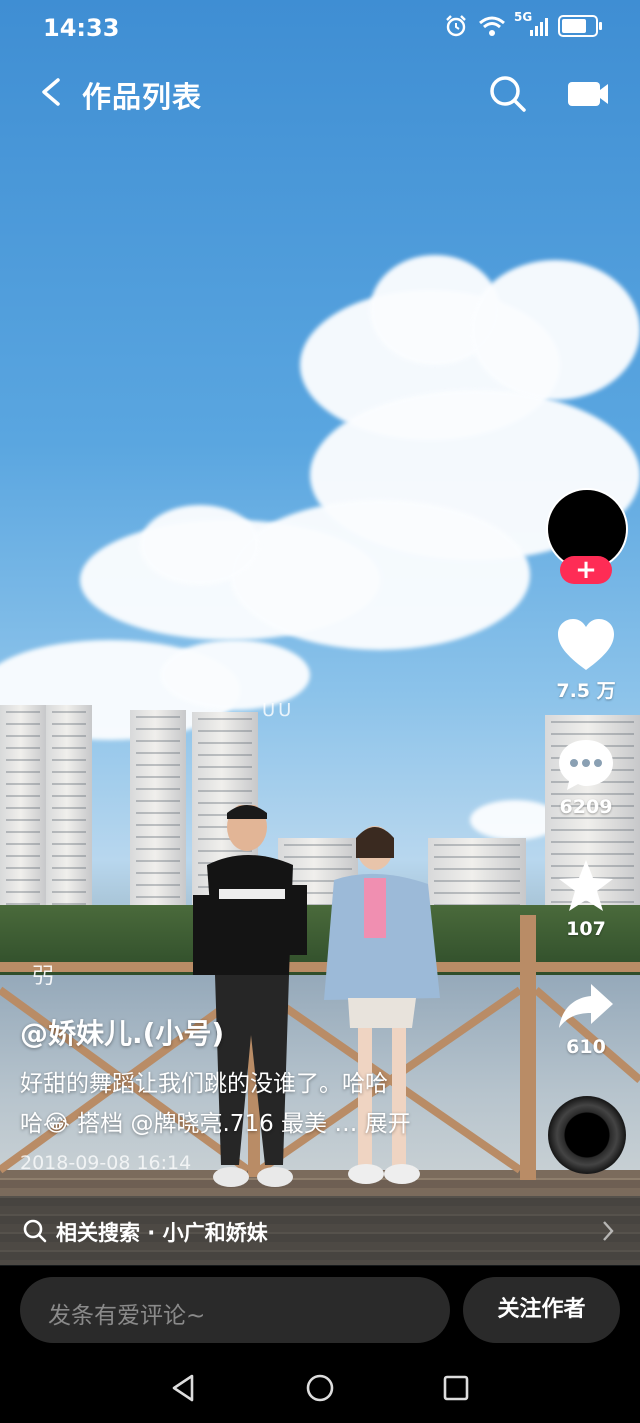 Image resolution: width=640 pixels, height=1423 pixels. I want to click on bottom-comment-bar: 发条有爱评论~ 关注作者, so click(320, 1309).